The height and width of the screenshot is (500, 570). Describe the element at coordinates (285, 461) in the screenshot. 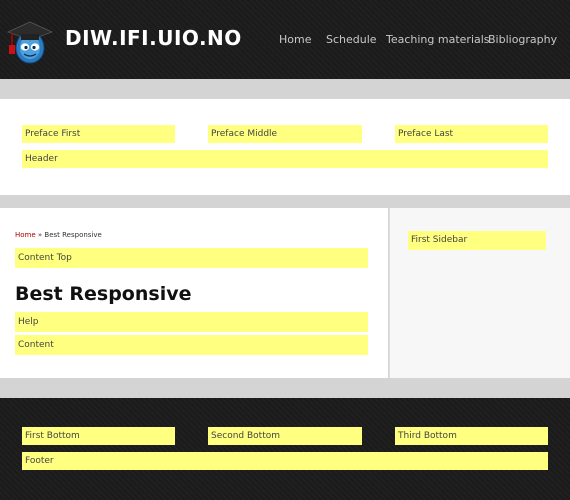

I see `region-footer: Footer` at that location.